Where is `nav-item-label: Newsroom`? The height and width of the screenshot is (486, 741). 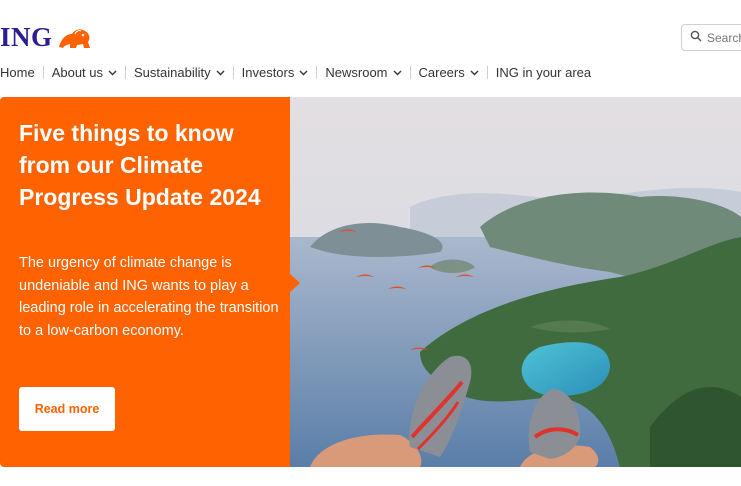
nav-item-label: Newsroom is located at coordinates (356, 72).